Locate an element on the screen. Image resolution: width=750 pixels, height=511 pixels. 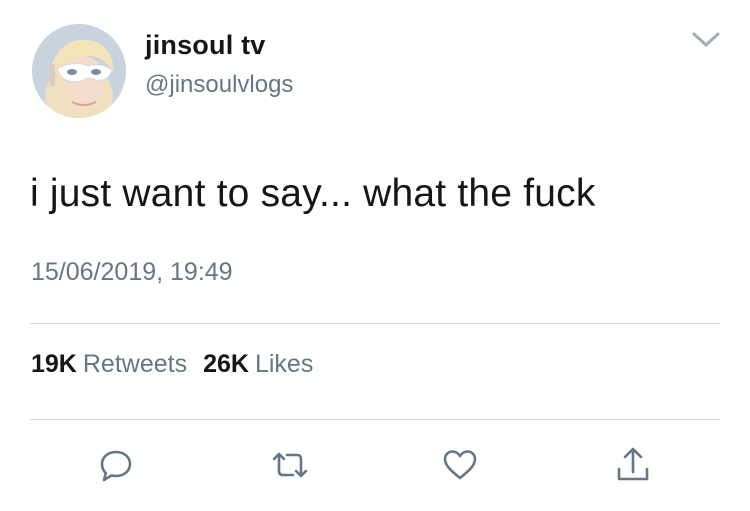
retweets-stat: 19K Retweets is located at coordinates (109, 364).